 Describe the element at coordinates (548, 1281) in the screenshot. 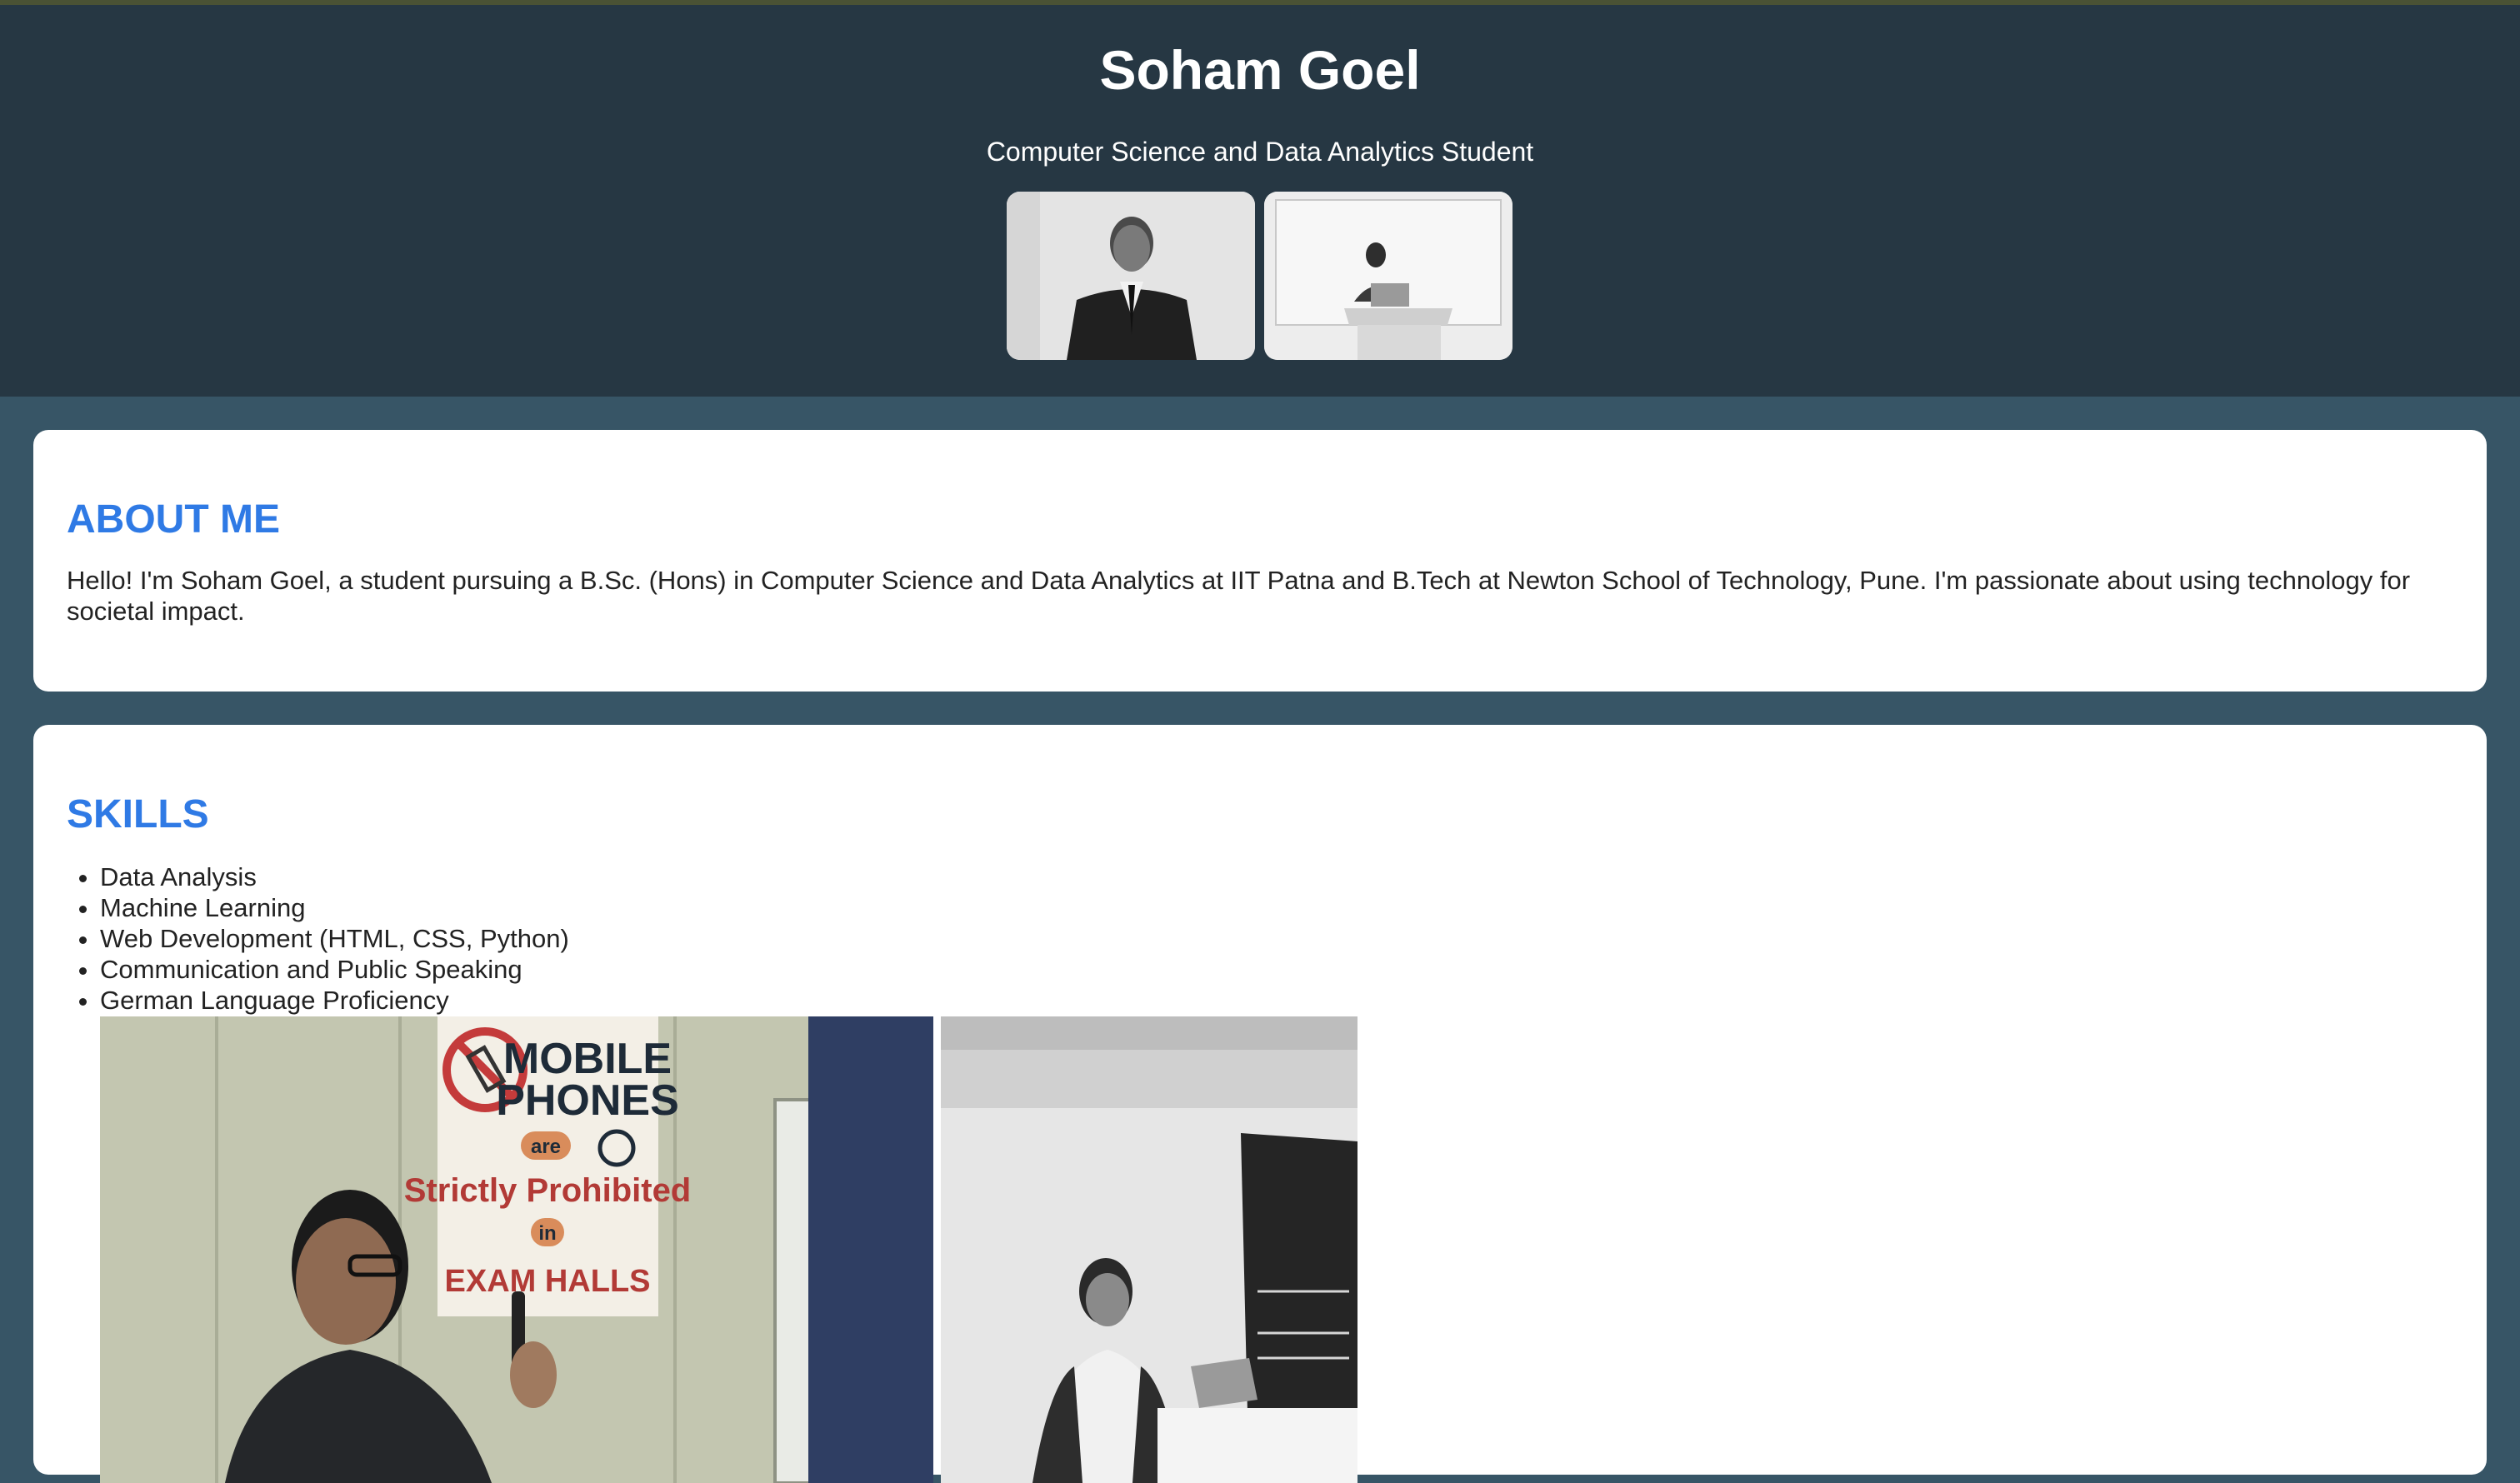

I see `exam-sign-line6: EXAM HALLS` at that location.